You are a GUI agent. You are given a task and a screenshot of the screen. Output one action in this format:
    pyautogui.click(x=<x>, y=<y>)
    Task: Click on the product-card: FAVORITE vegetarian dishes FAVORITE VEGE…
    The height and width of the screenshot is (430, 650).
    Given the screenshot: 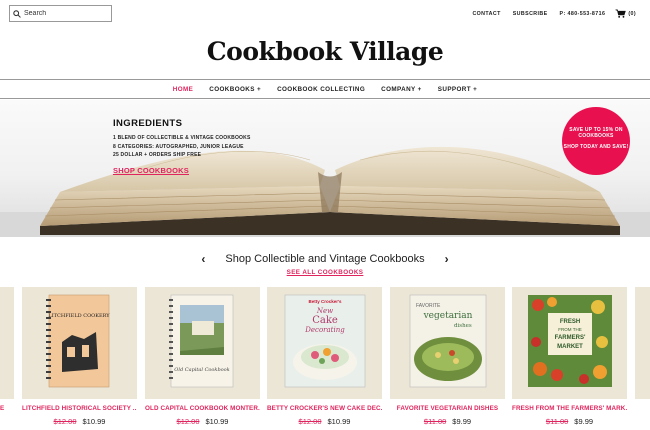 What is the action you would take?
    pyautogui.click(x=447, y=356)
    